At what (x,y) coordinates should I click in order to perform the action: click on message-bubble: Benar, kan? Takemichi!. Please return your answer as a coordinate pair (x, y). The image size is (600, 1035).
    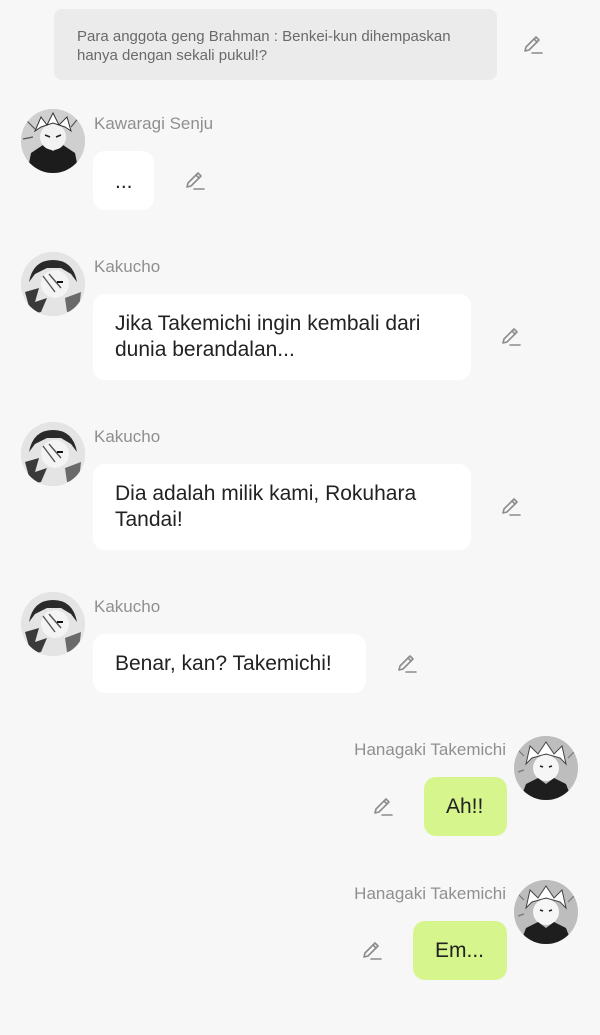
    Looking at the image, I should click on (229, 663).